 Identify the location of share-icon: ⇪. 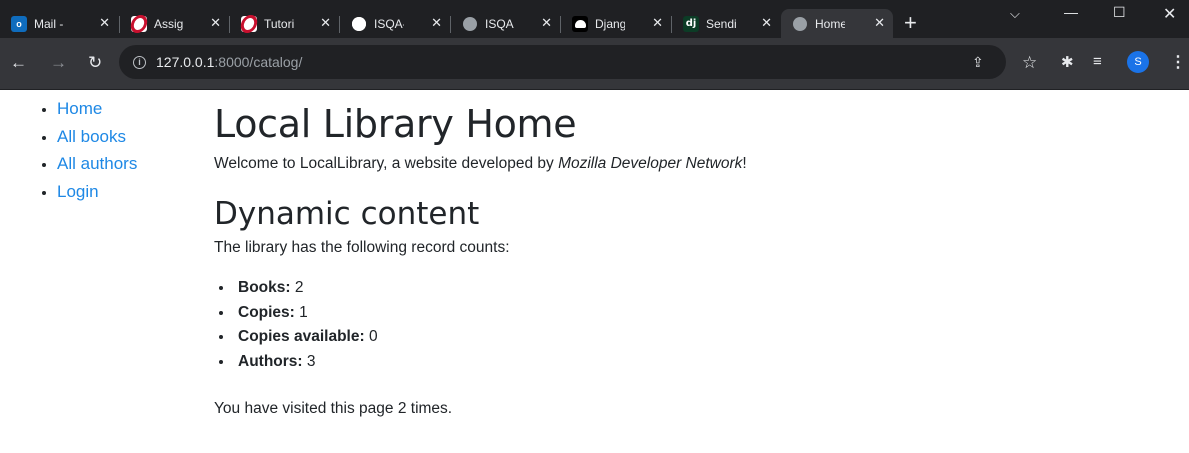
(978, 62).